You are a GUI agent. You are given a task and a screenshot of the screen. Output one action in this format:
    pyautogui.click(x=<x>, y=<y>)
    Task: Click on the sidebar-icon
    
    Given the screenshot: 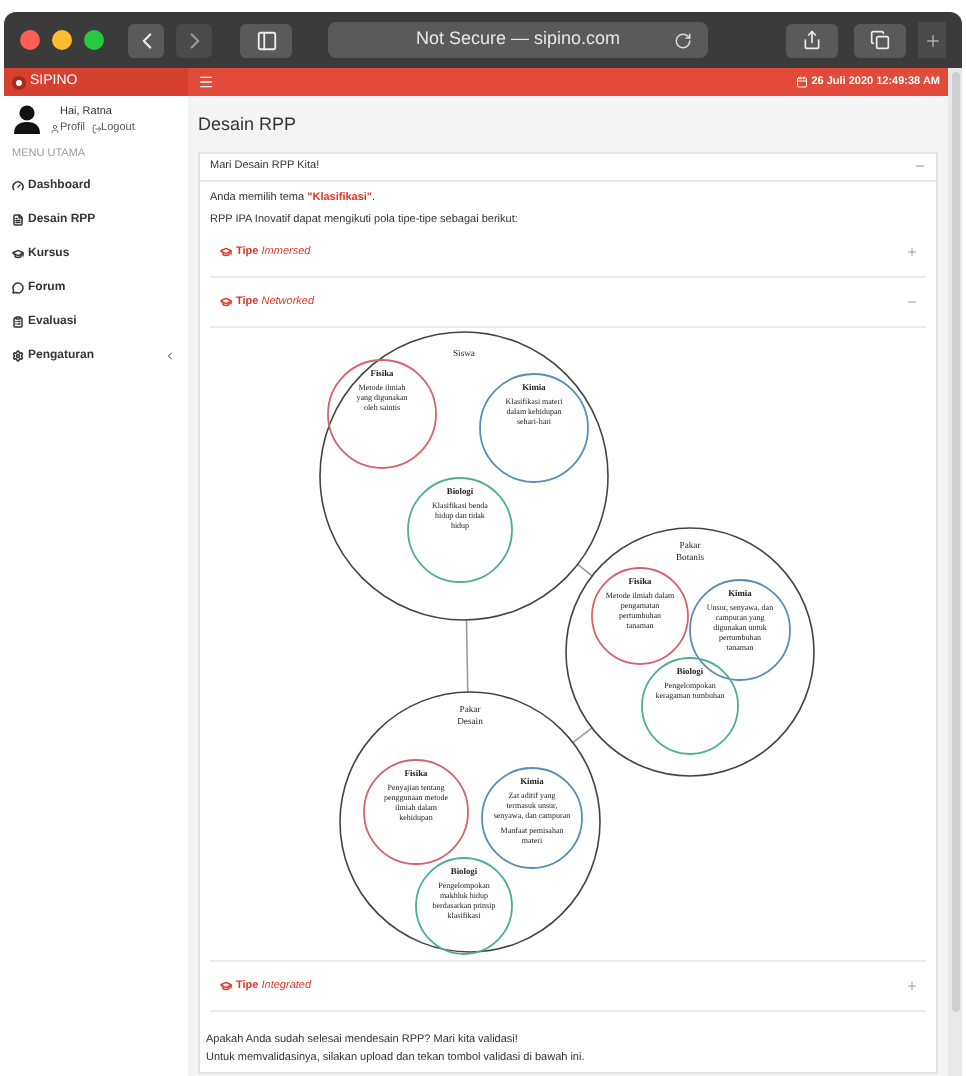 What is the action you would take?
    pyautogui.click(x=266, y=40)
    